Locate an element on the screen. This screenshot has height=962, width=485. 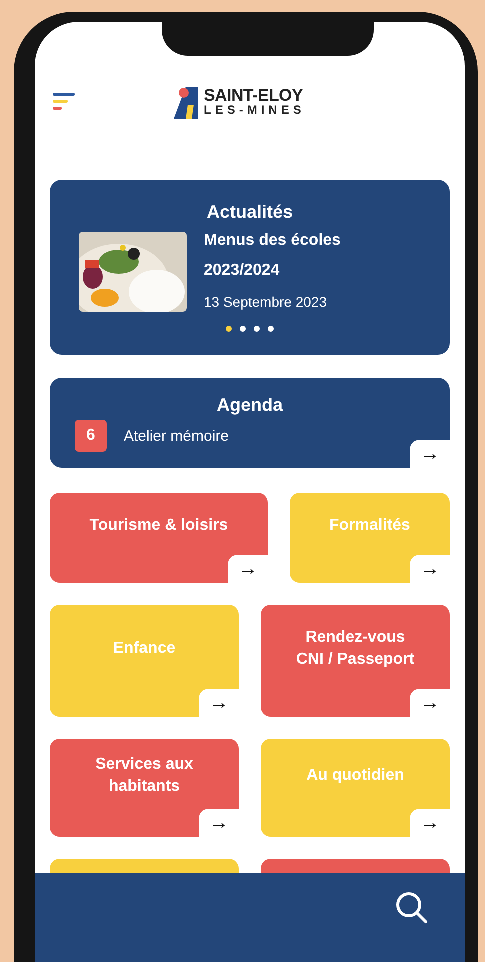
search-icon is located at coordinates (412, 908).